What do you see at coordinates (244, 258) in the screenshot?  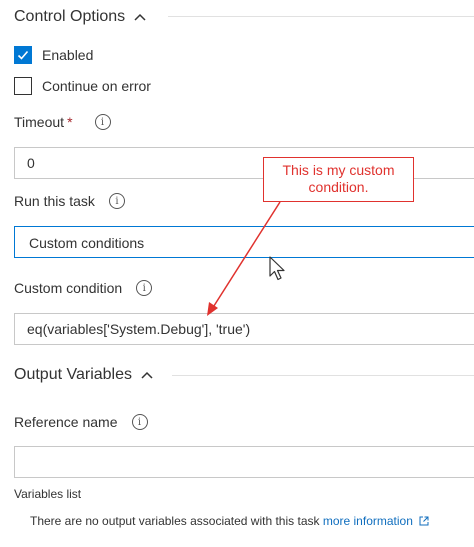 I see `annotation-arrow` at bounding box center [244, 258].